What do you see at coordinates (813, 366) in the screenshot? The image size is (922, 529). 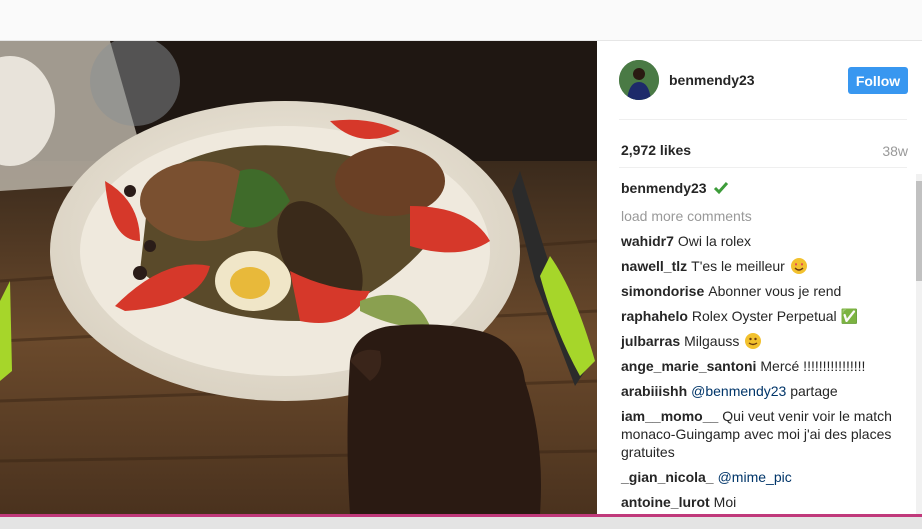 I see `comment-text: Mercé !!!!!!!!!!!!!!!!` at bounding box center [813, 366].